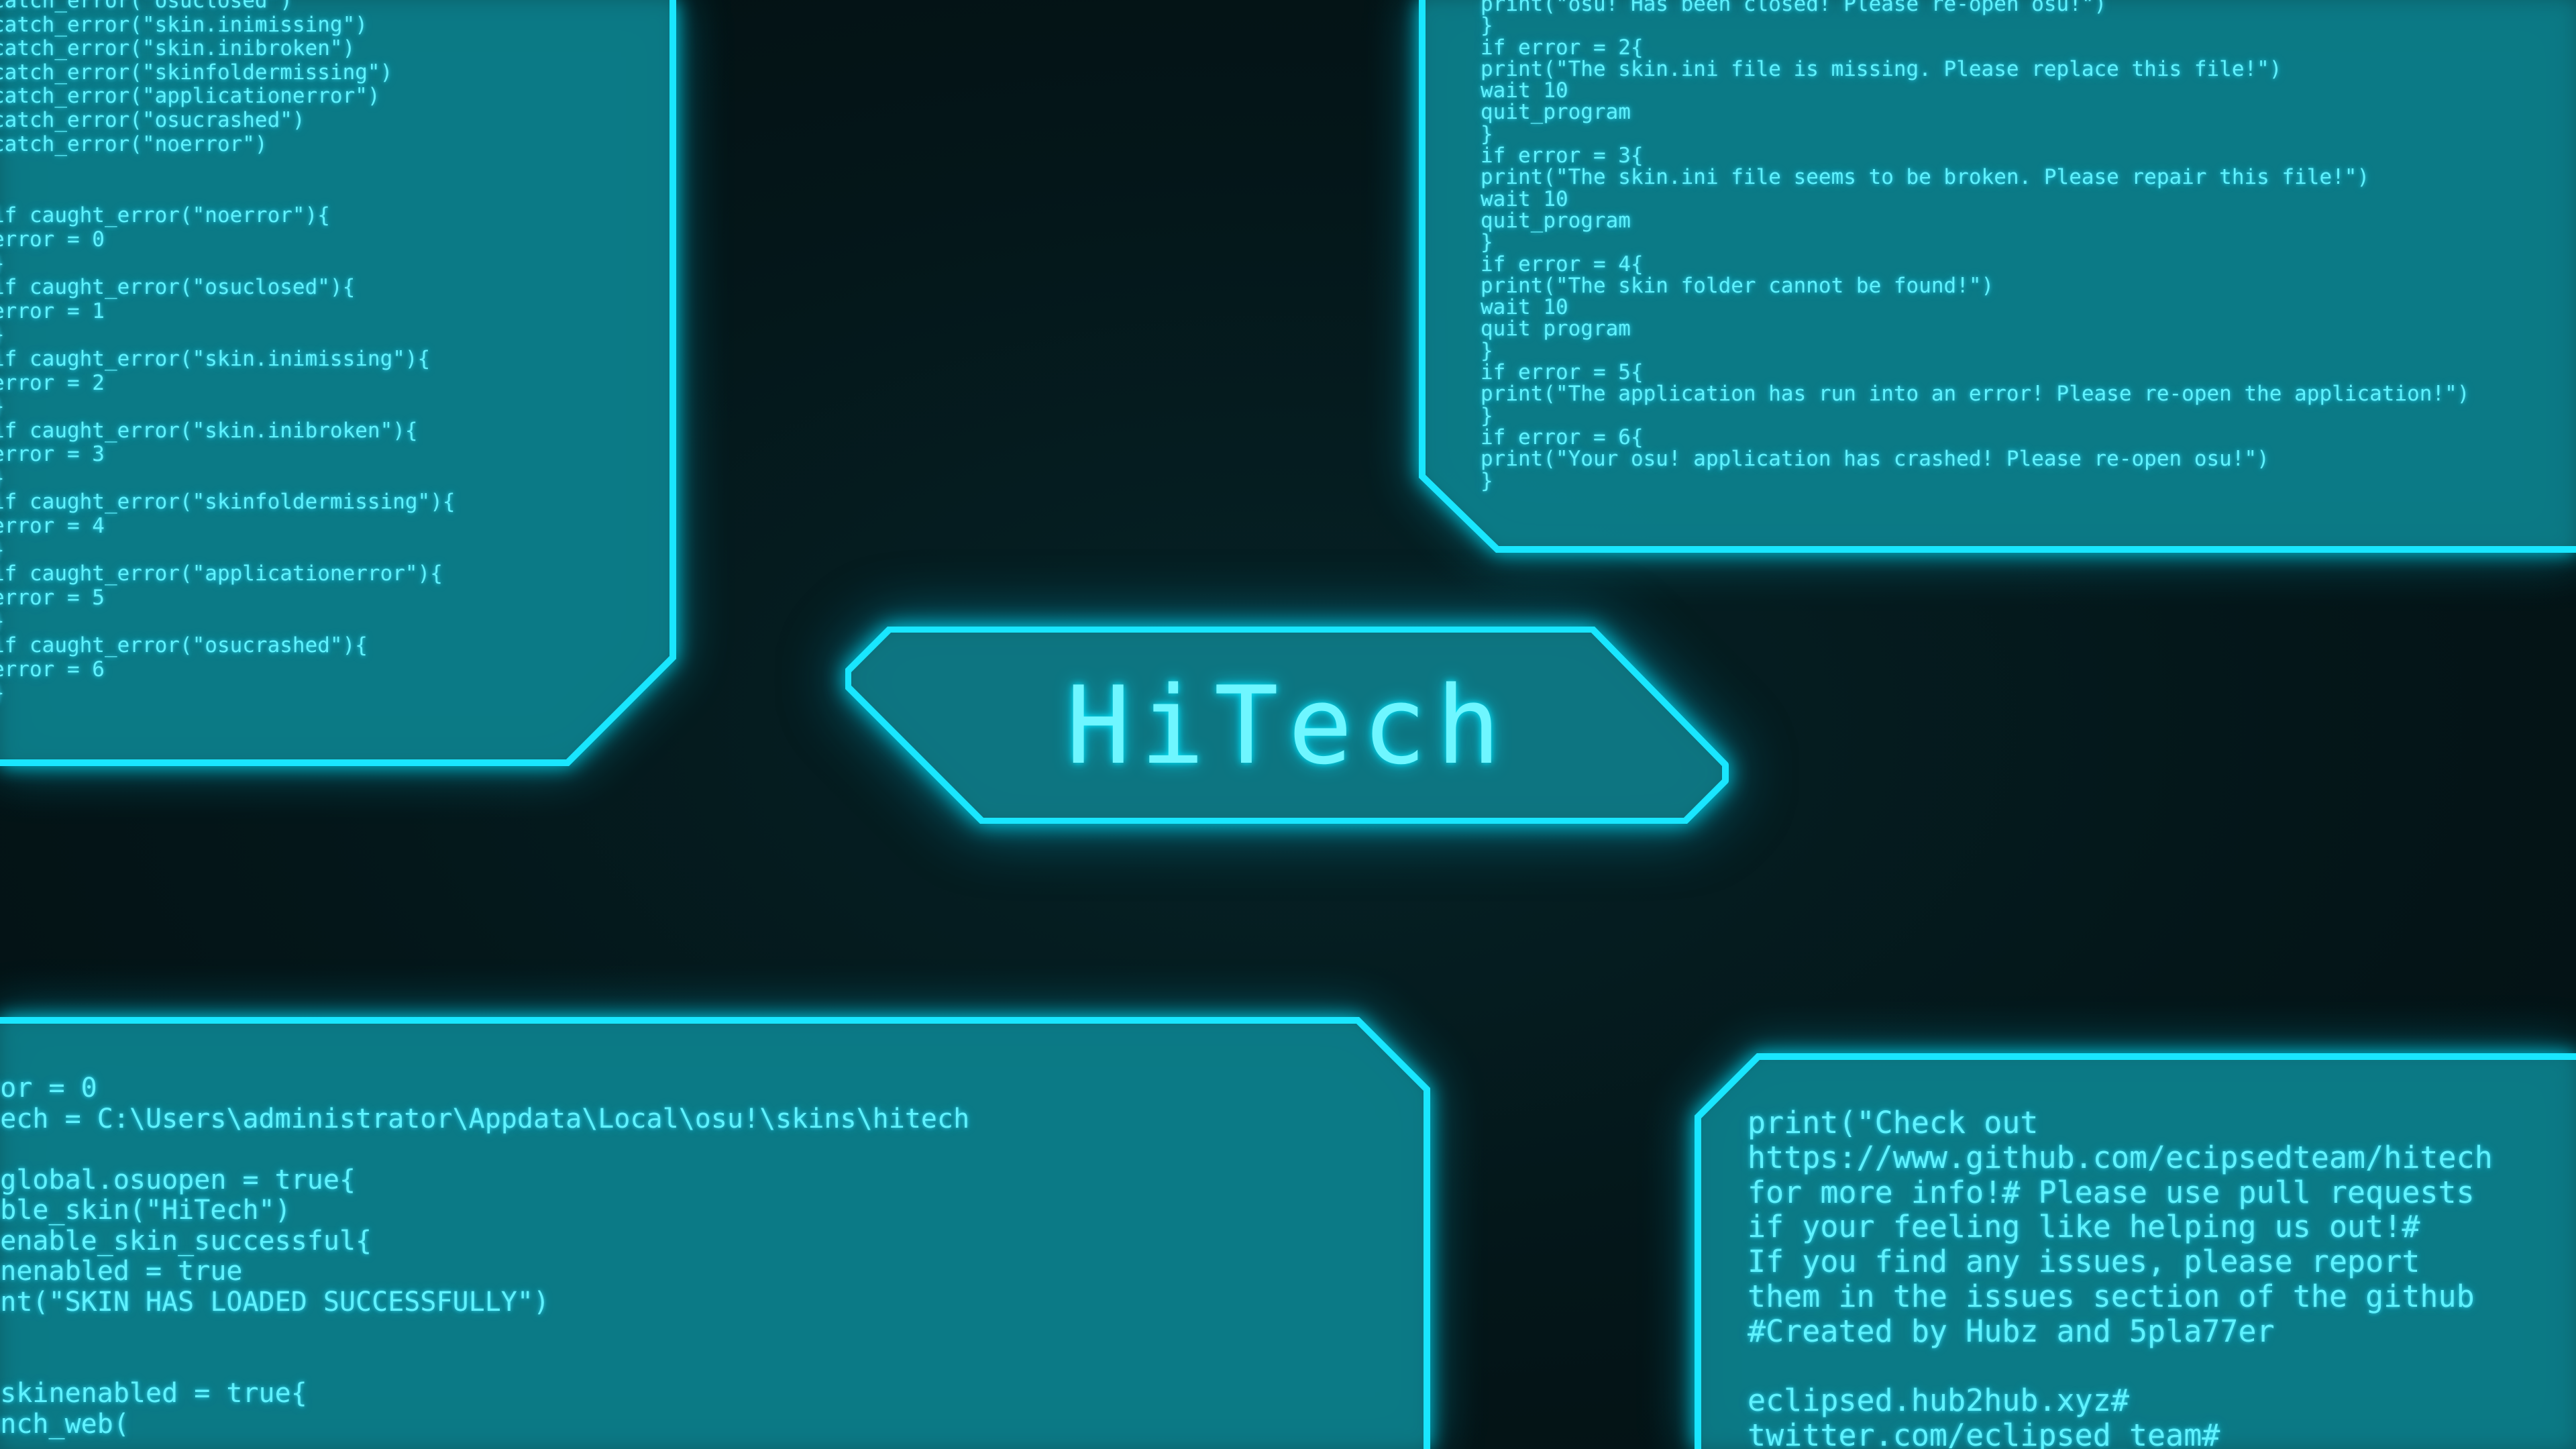 This screenshot has height=1449, width=2576. Describe the element at coordinates (52, 382) in the screenshot. I see `code-line: error = 2` at that location.